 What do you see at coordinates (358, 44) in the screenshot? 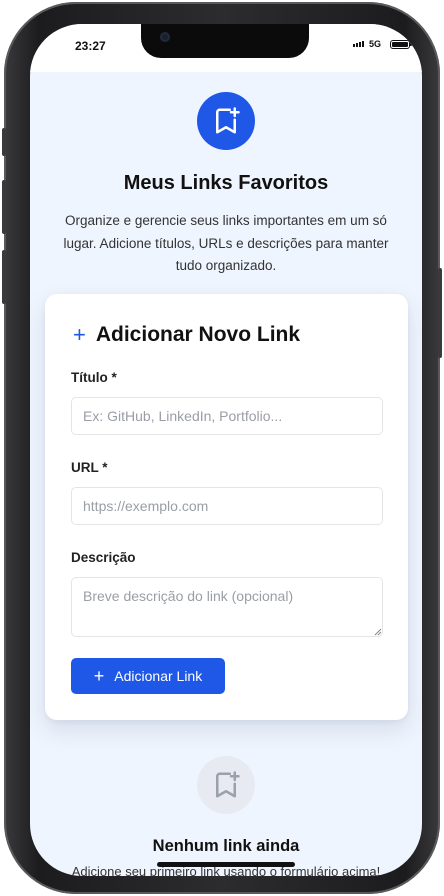
I see `signal-icon` at bounding box center [358, 44].